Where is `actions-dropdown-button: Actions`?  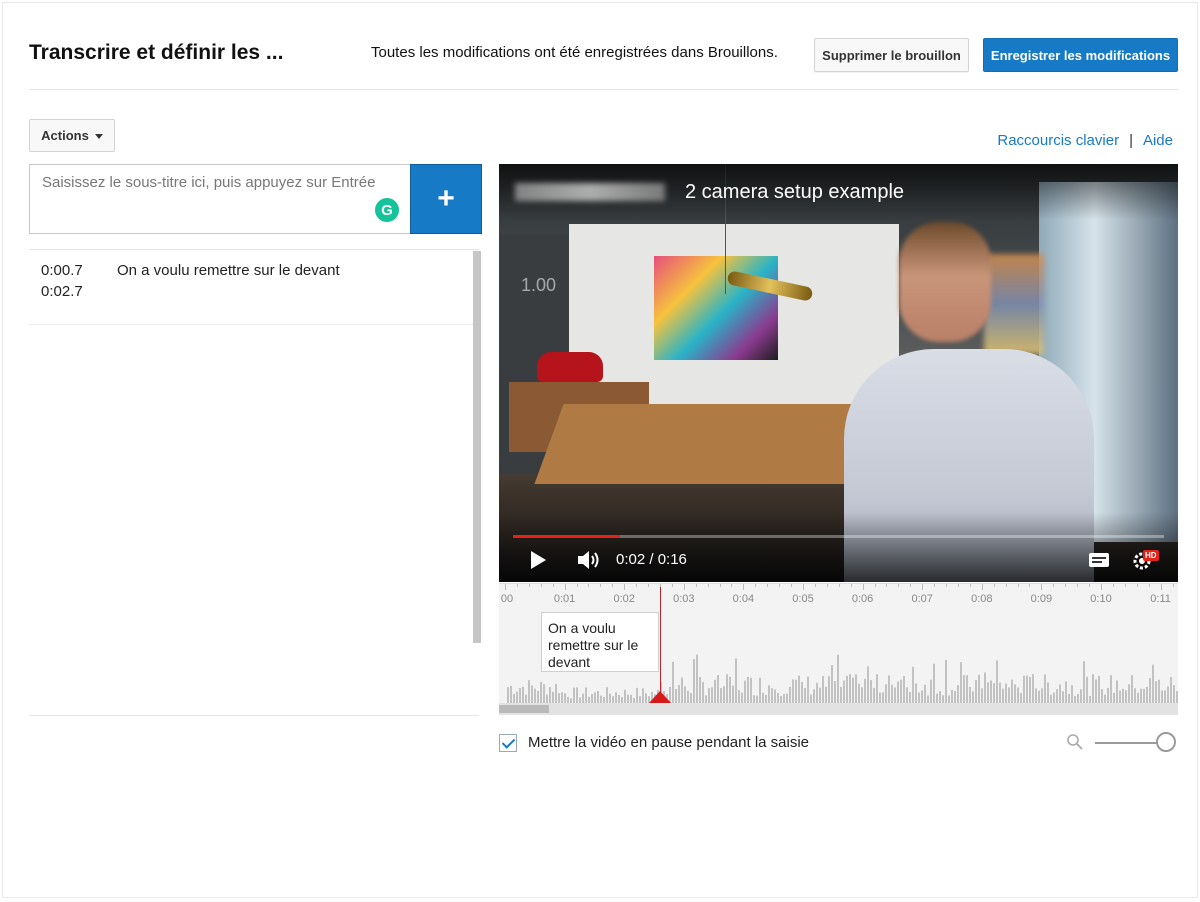 actions-dropdown-button: Actions is located at coordinates (72, 135).